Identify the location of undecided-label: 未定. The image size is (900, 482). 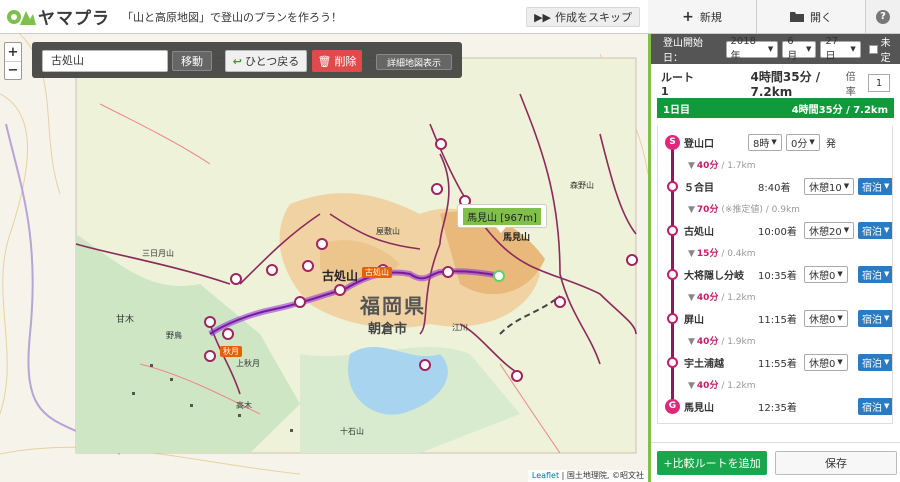
(885, 51).